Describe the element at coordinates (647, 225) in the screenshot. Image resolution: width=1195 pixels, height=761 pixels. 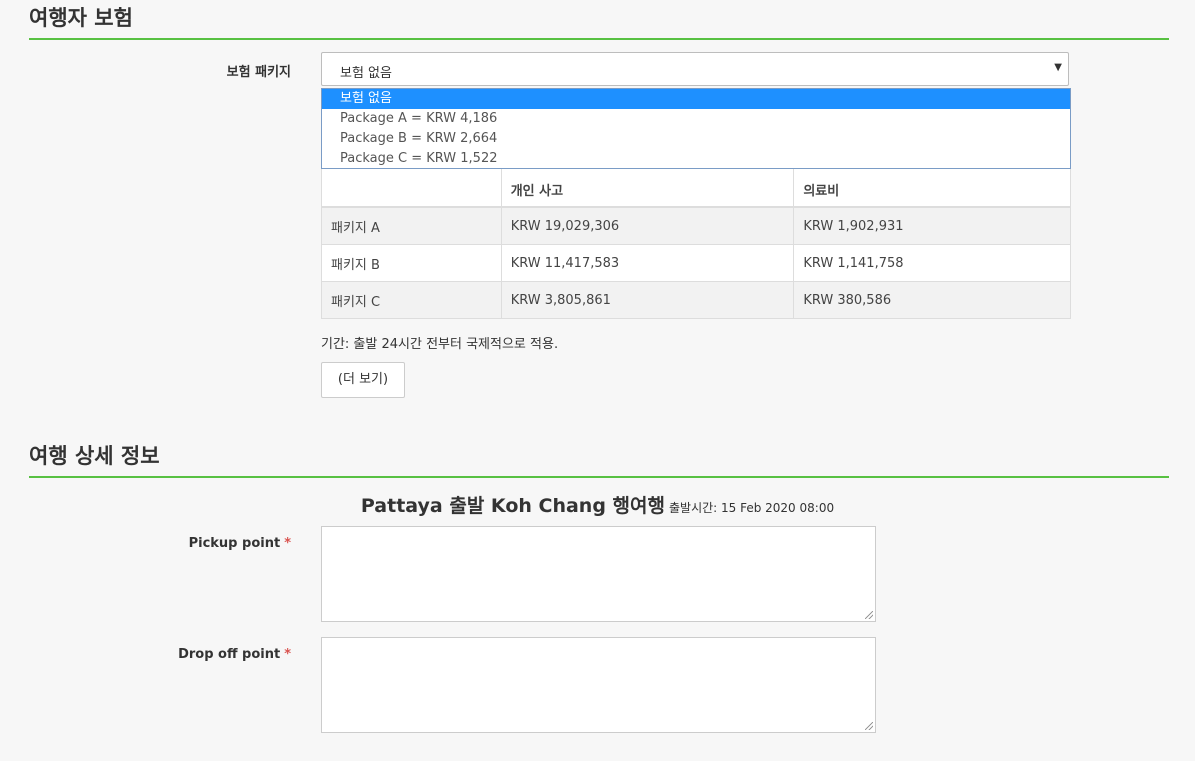
I see `table-cell: KRW 19,029,306` at that location.